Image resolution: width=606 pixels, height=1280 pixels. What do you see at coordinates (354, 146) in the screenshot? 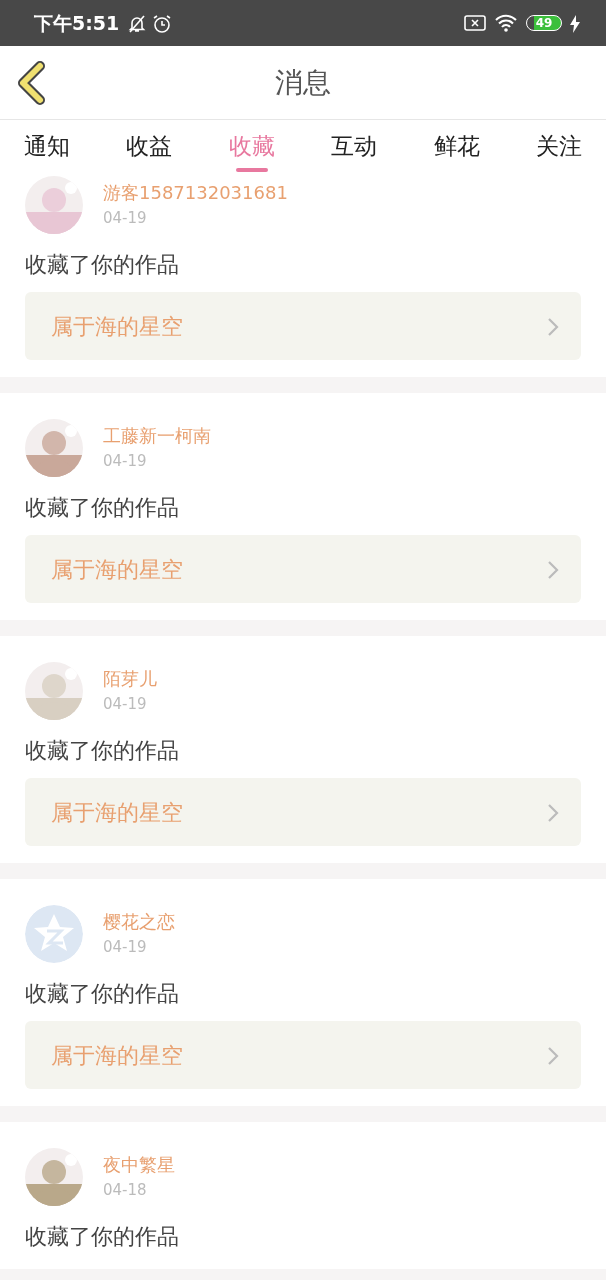
I see `tab: 互动` at bounding box center [354, 146].